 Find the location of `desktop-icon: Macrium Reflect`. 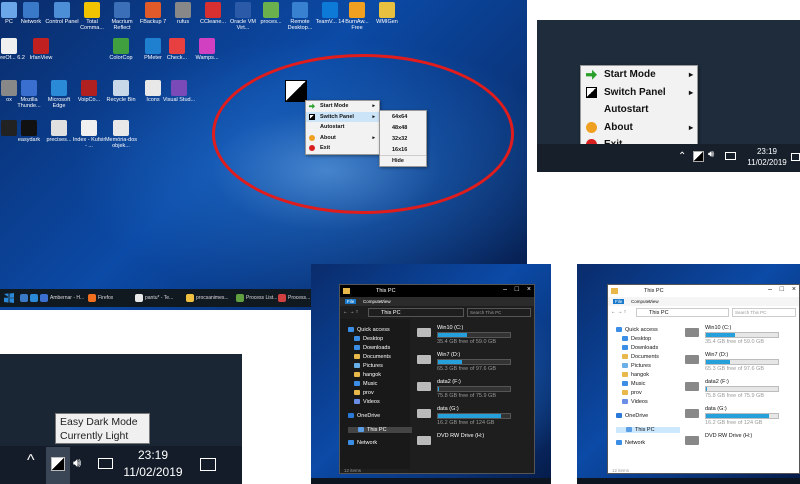

desktop-icon: Macrium Reflect is located at coordinates (122, 16).